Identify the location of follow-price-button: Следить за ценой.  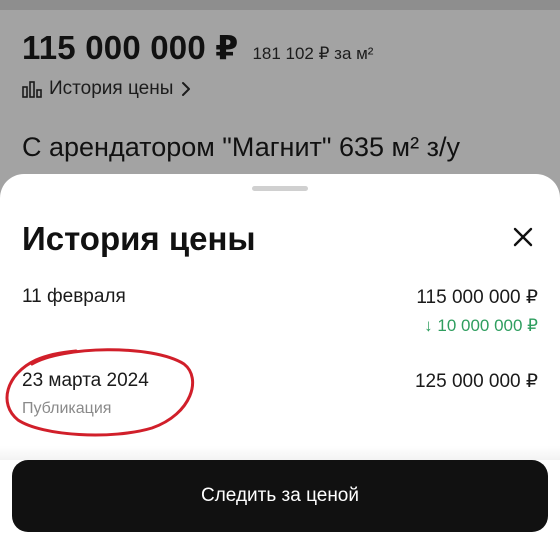
(280, 496).